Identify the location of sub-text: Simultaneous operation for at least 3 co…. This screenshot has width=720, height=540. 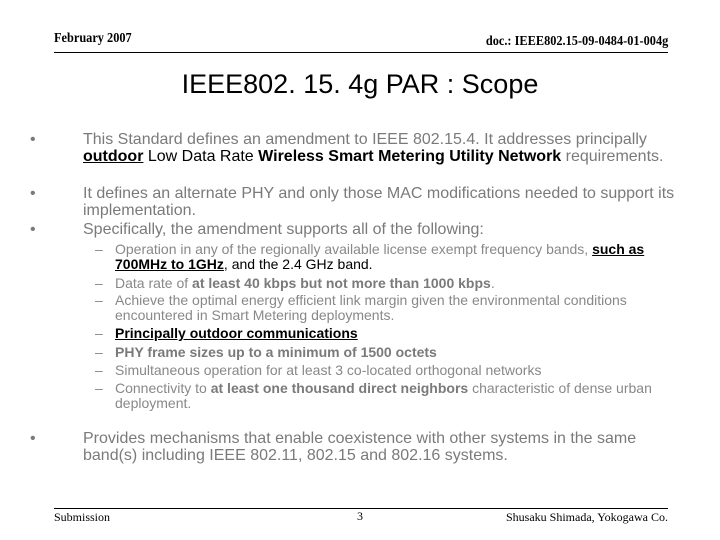
(328, 370).